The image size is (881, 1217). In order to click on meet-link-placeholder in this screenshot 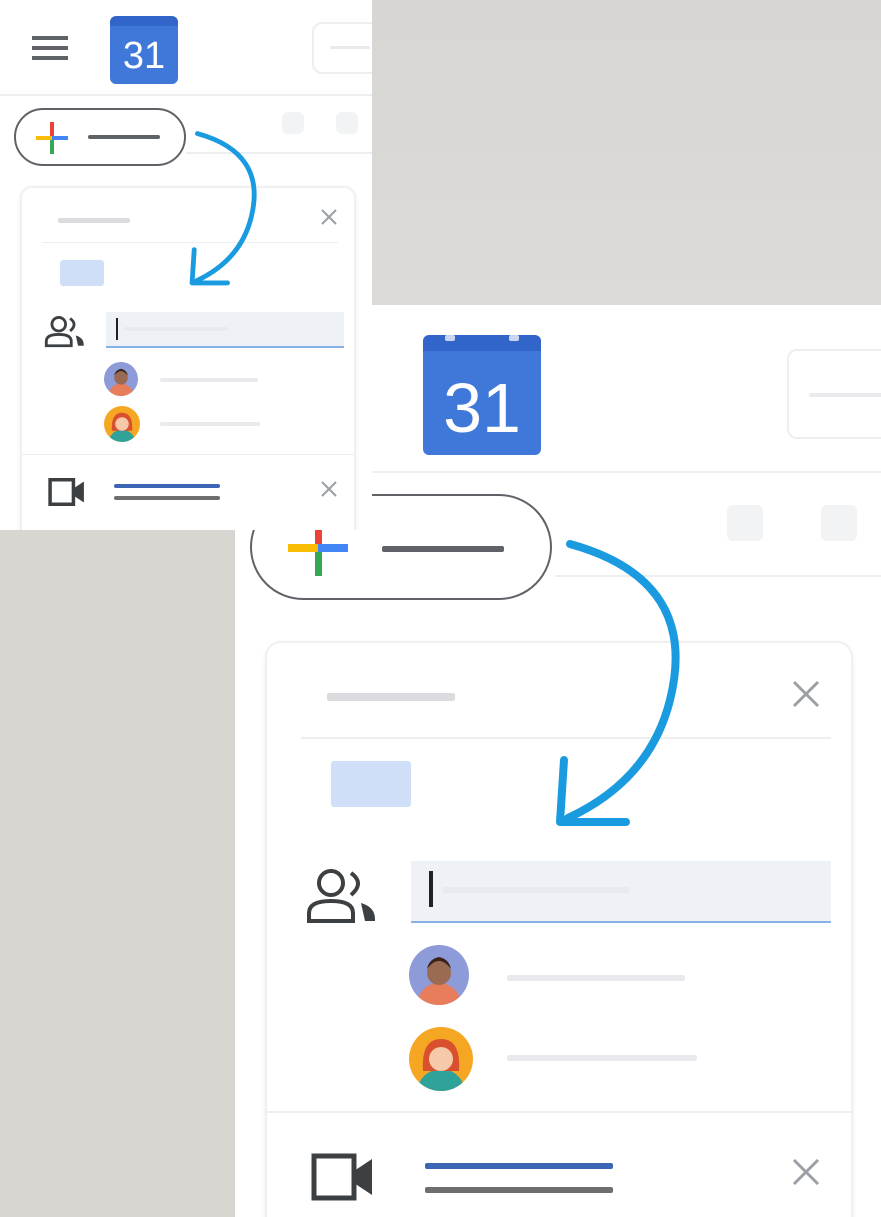, I will do `click(519, 1166)`.